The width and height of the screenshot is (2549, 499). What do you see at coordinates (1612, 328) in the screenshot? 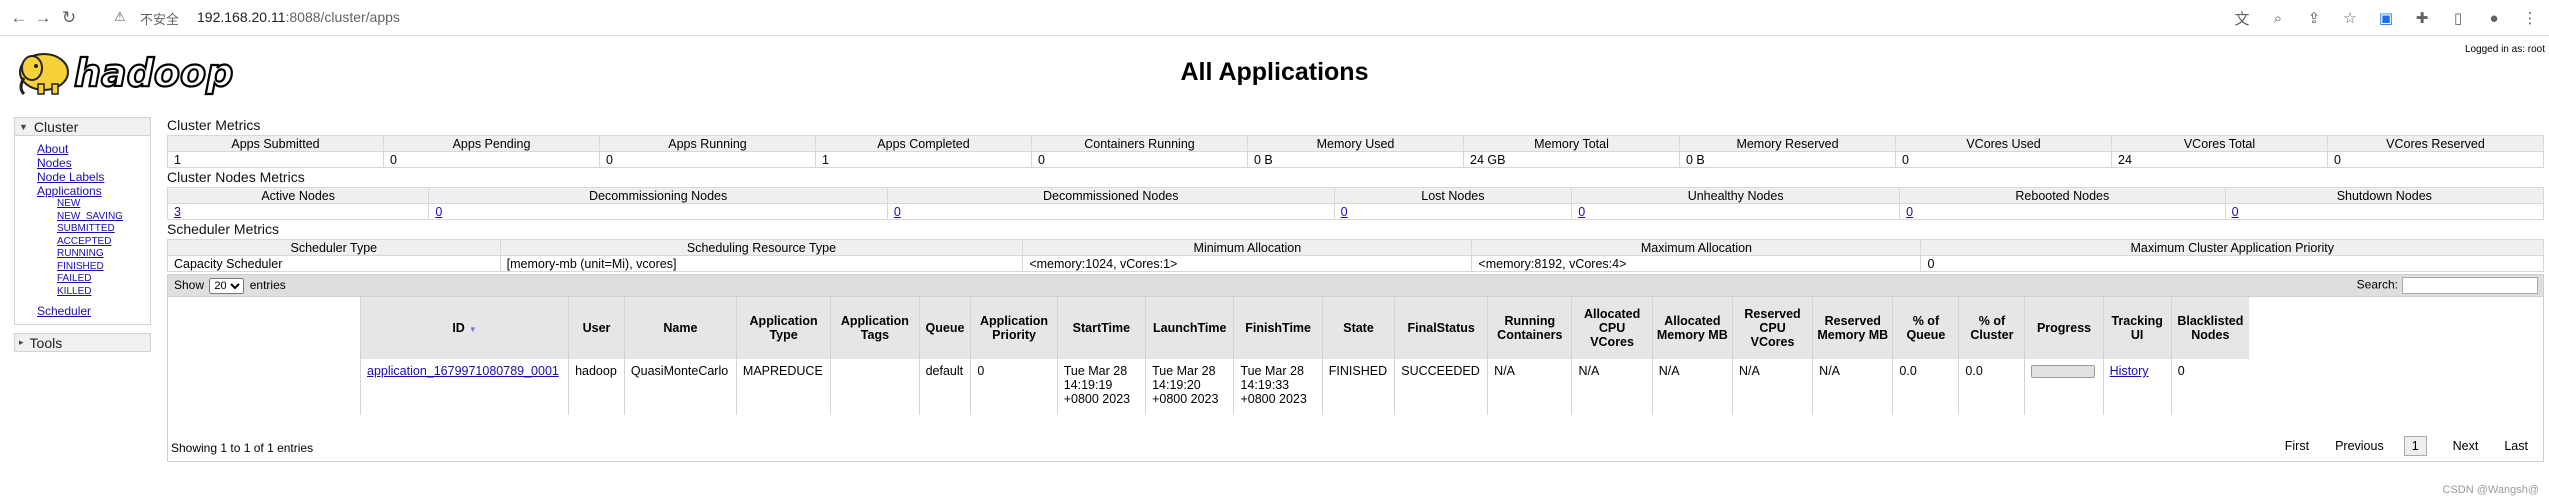
I see `column-header-alloc-vcores: Allocated CPU VCores` at bounding box center [1612, 328].